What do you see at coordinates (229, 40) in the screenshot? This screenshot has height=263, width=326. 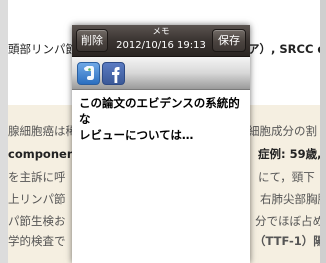 I see `save-button: 保存` at bounding box center [229, 40].